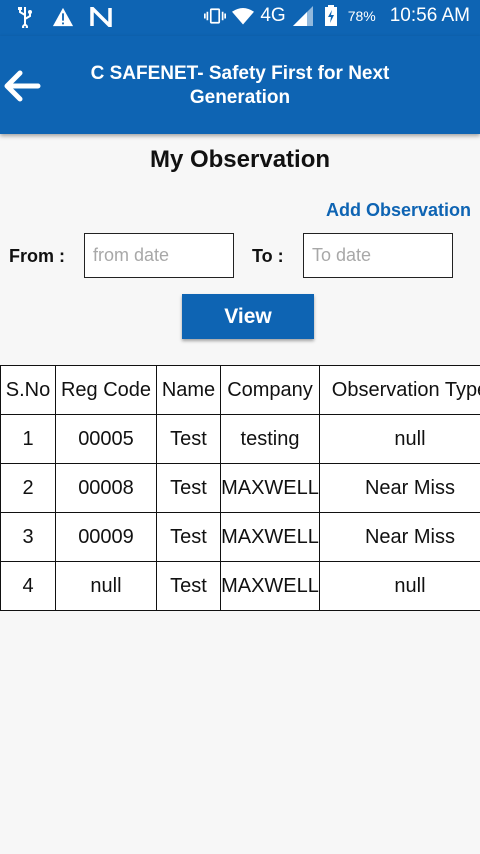 This screenshot has height=854, width=480. What do you see at coordinates (25, 17) in the screenshot?
I see `usb-icon` at bounding box center [25, 17].